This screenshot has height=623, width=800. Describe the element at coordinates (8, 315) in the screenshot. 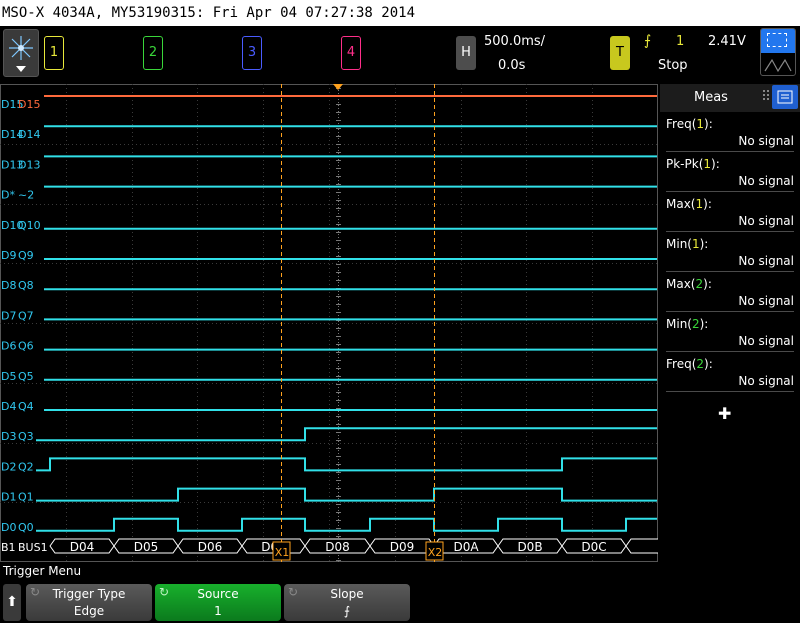

I see `digital-channel-tag: D7` at that location.